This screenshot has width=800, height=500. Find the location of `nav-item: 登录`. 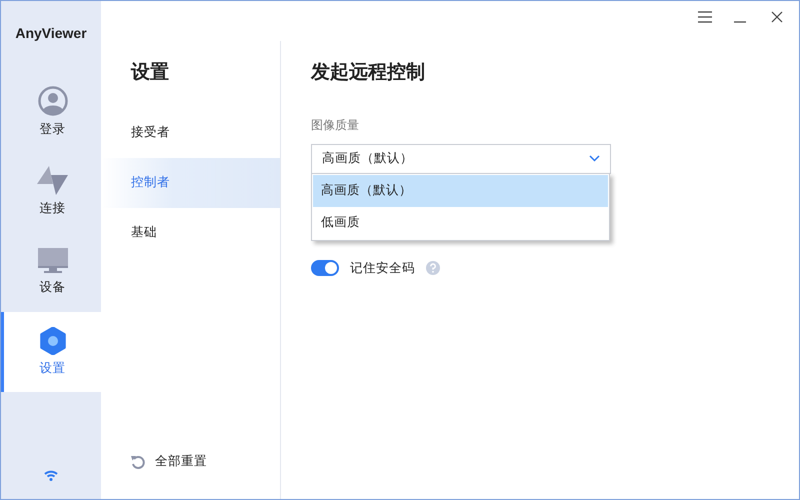

nav-item: 登录 is located at coordinates (51, 112).